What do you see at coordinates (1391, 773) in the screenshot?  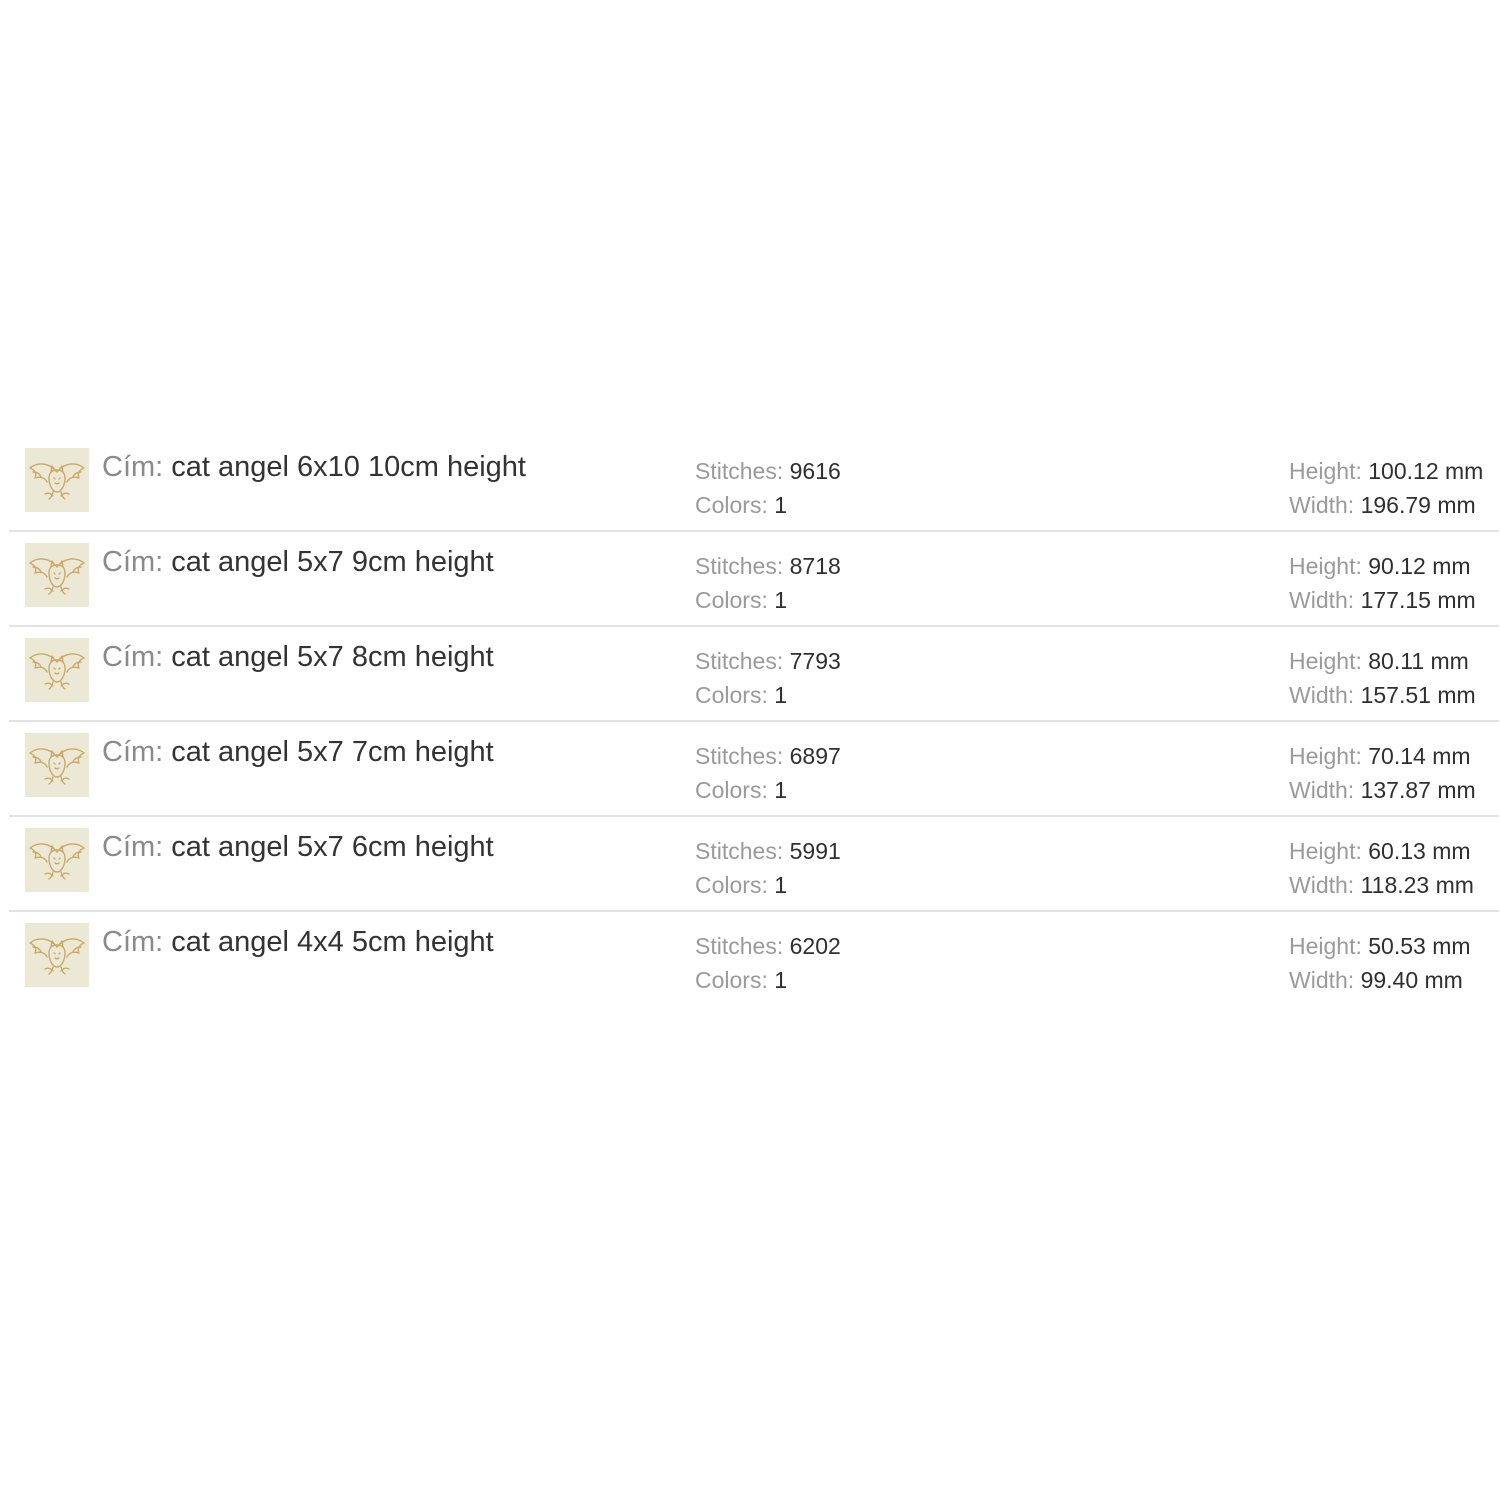 I see `design-dimensions: Height: 70.14 mm Width: 137.87 mm` at bounding box center [1391, 773].